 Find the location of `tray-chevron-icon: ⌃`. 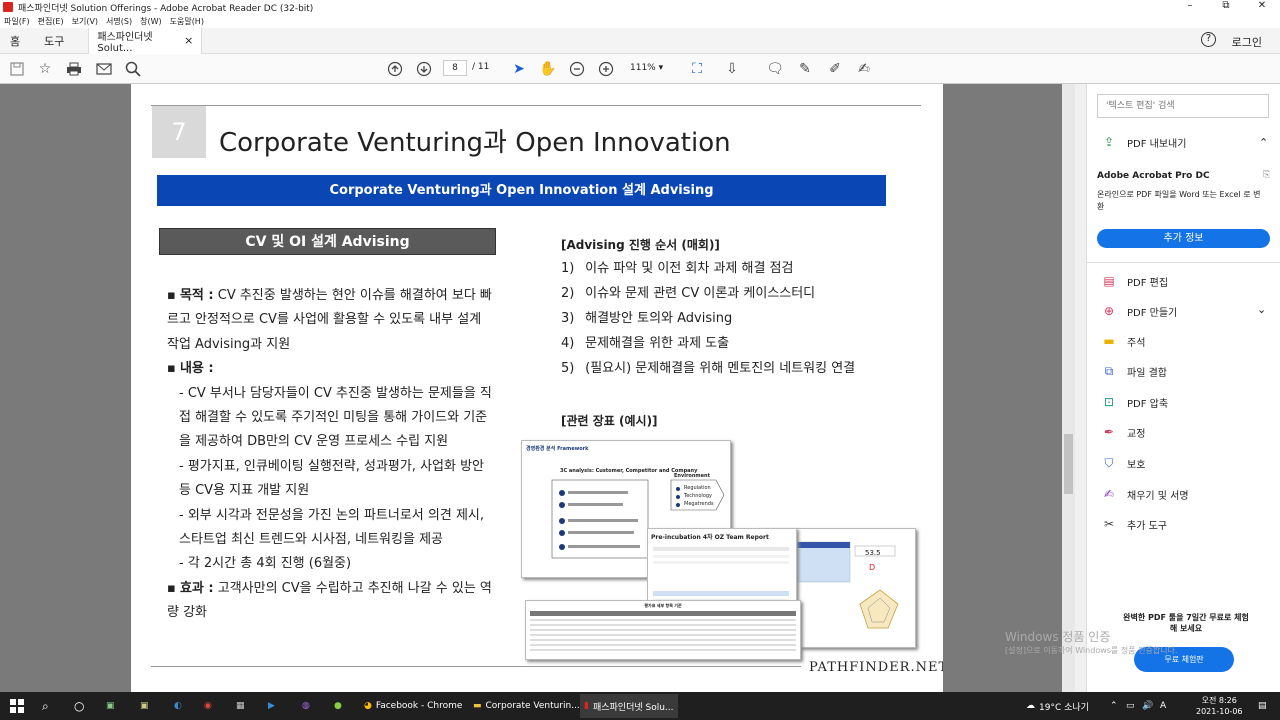

tray-chevron-icon: ⌃ is located at coordinates (1114, 706).